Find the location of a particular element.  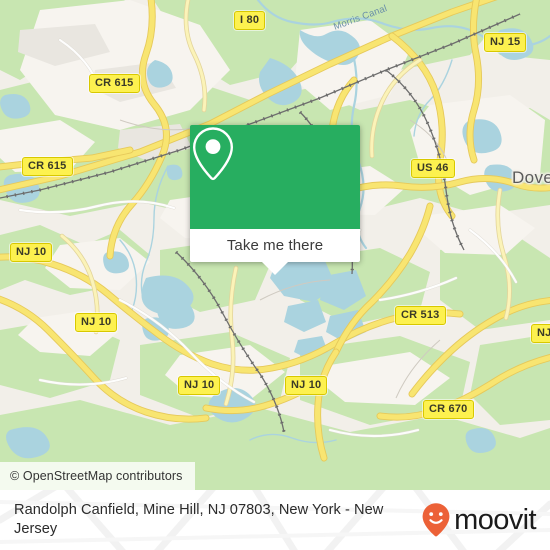

map-place-label-dover: Dover is located at coordinates (531, 177).